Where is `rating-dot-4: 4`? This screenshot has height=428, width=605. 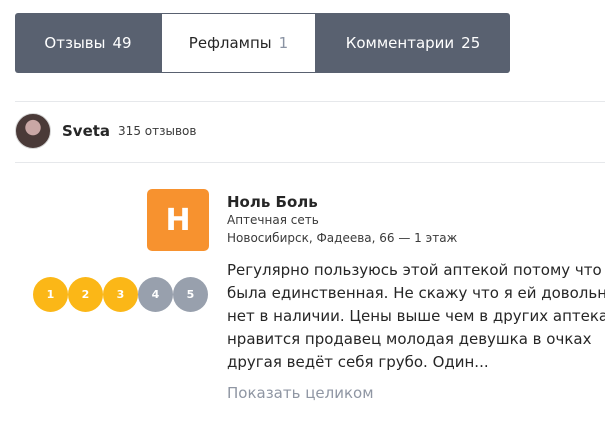 rating-dot-4: 4 is located at coordinates (155, 294).